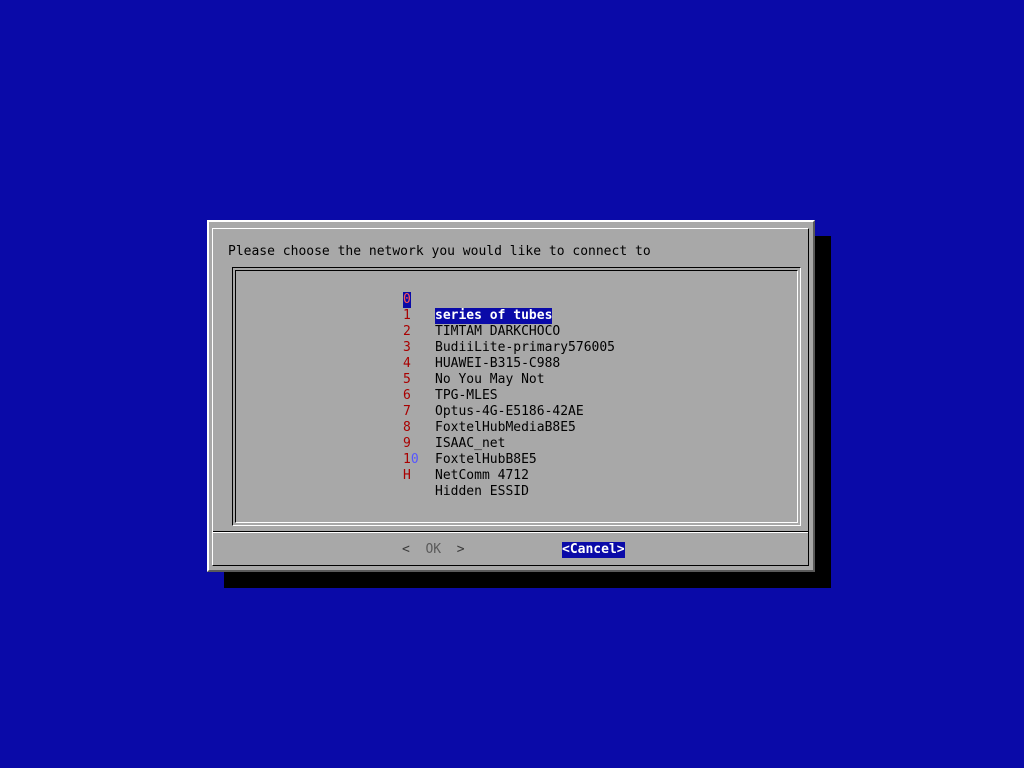 The width and height of the screenshot is (1024, 768). What do you see at coordinates (509, 411) in the screenshot?
I see `item-label: Optus-4G-E5186-42AE` at bounding box center [509, 411].